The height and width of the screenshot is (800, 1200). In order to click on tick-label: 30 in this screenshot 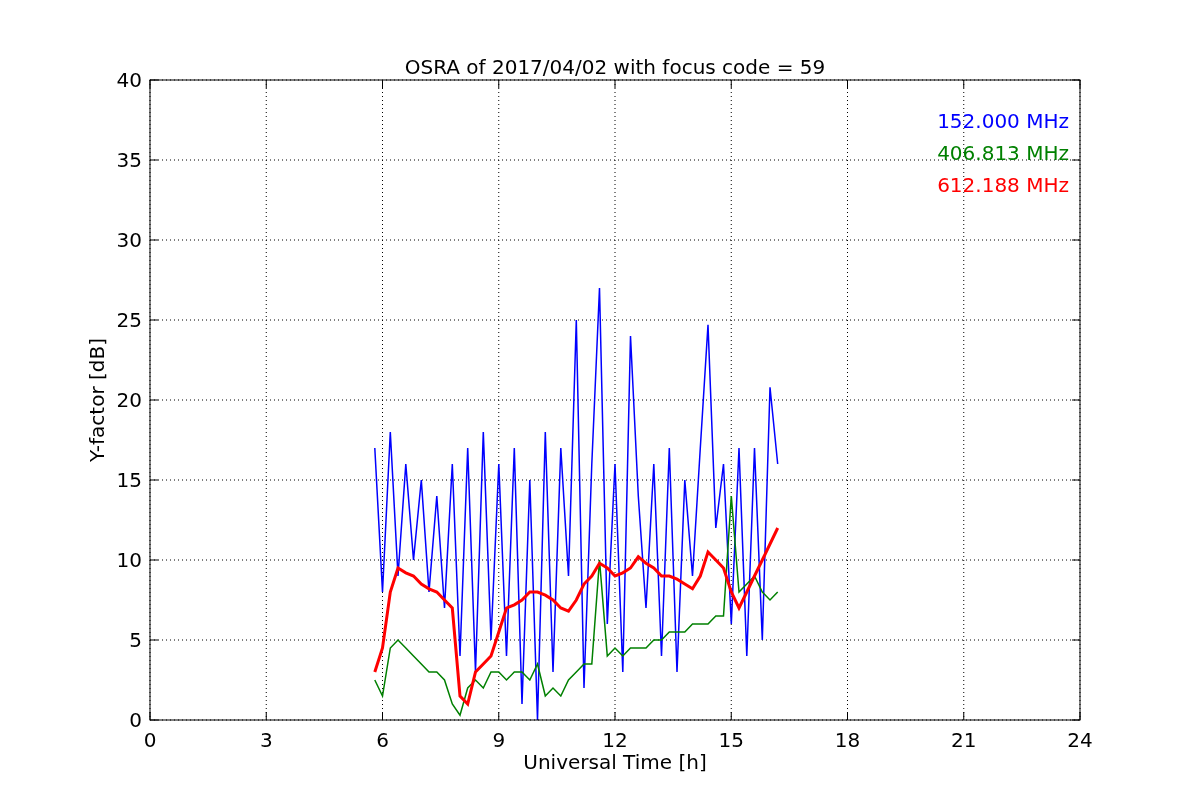, I will do `click(129, 240)`.